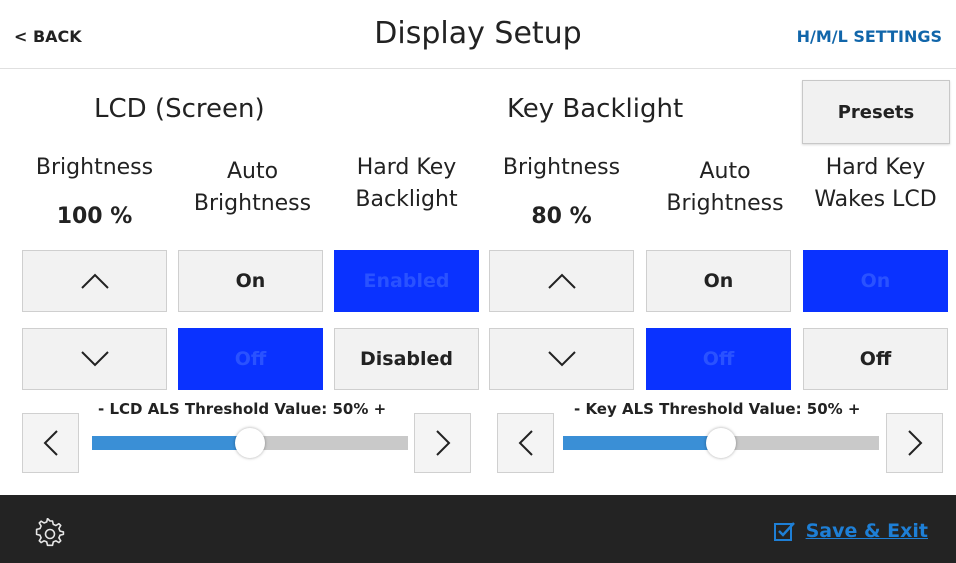 This screenshot has height=563, width=956. I want to click on lcd-hard-key-enabled-button: Enabled, so click(406, 281).